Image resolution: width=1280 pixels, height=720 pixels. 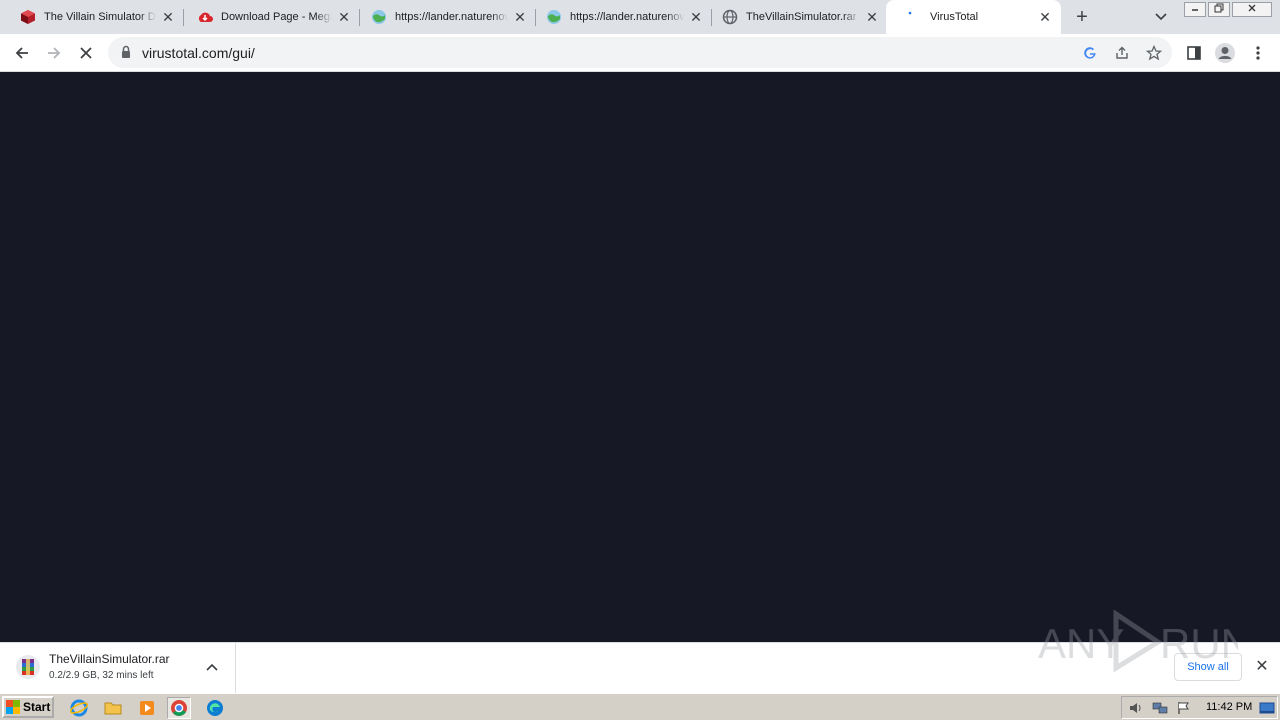 I want to click on stop-loading-button, so click(x=86, y=53).